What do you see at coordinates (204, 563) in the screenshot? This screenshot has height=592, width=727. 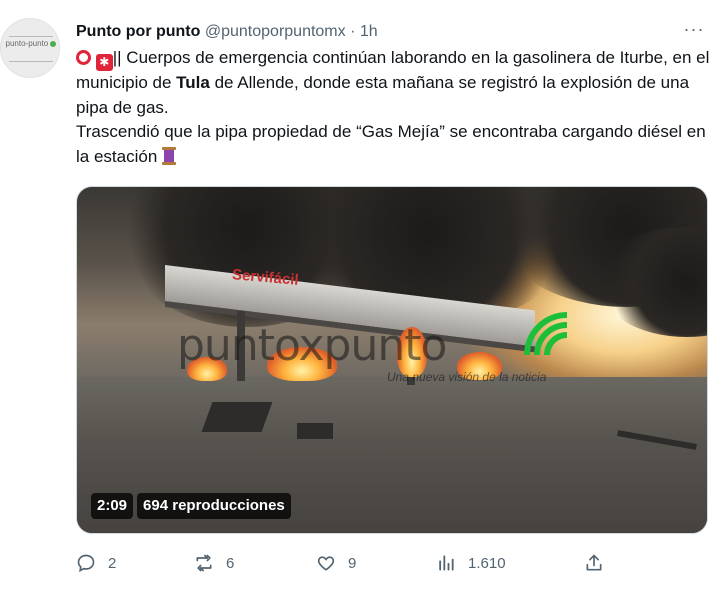 I see `repost-icon` at bounding box center [204, 563].